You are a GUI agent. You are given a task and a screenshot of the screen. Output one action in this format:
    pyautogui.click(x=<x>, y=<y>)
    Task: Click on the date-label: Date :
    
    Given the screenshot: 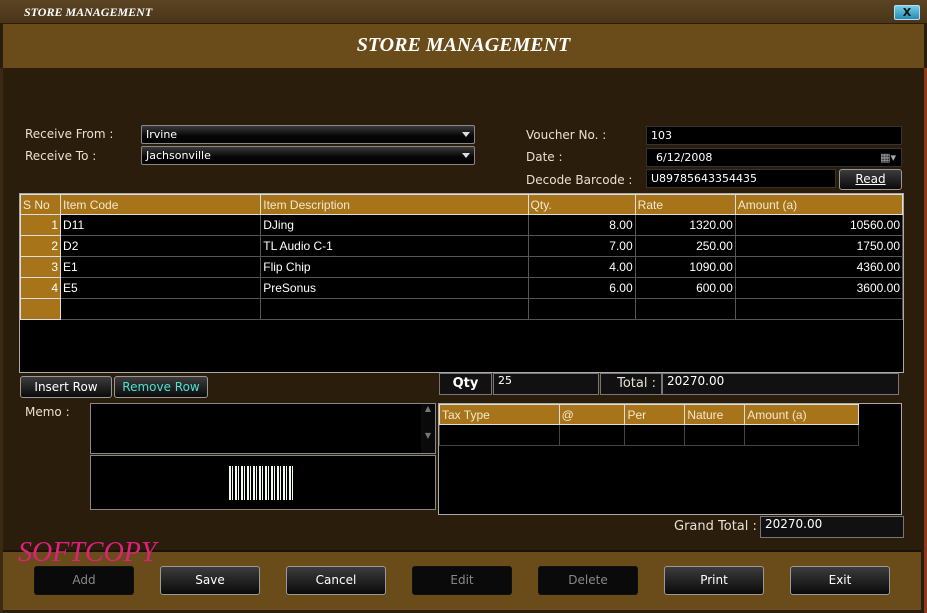 What is the action you would take?
    pyautogui.click(x=544, y=157)
    